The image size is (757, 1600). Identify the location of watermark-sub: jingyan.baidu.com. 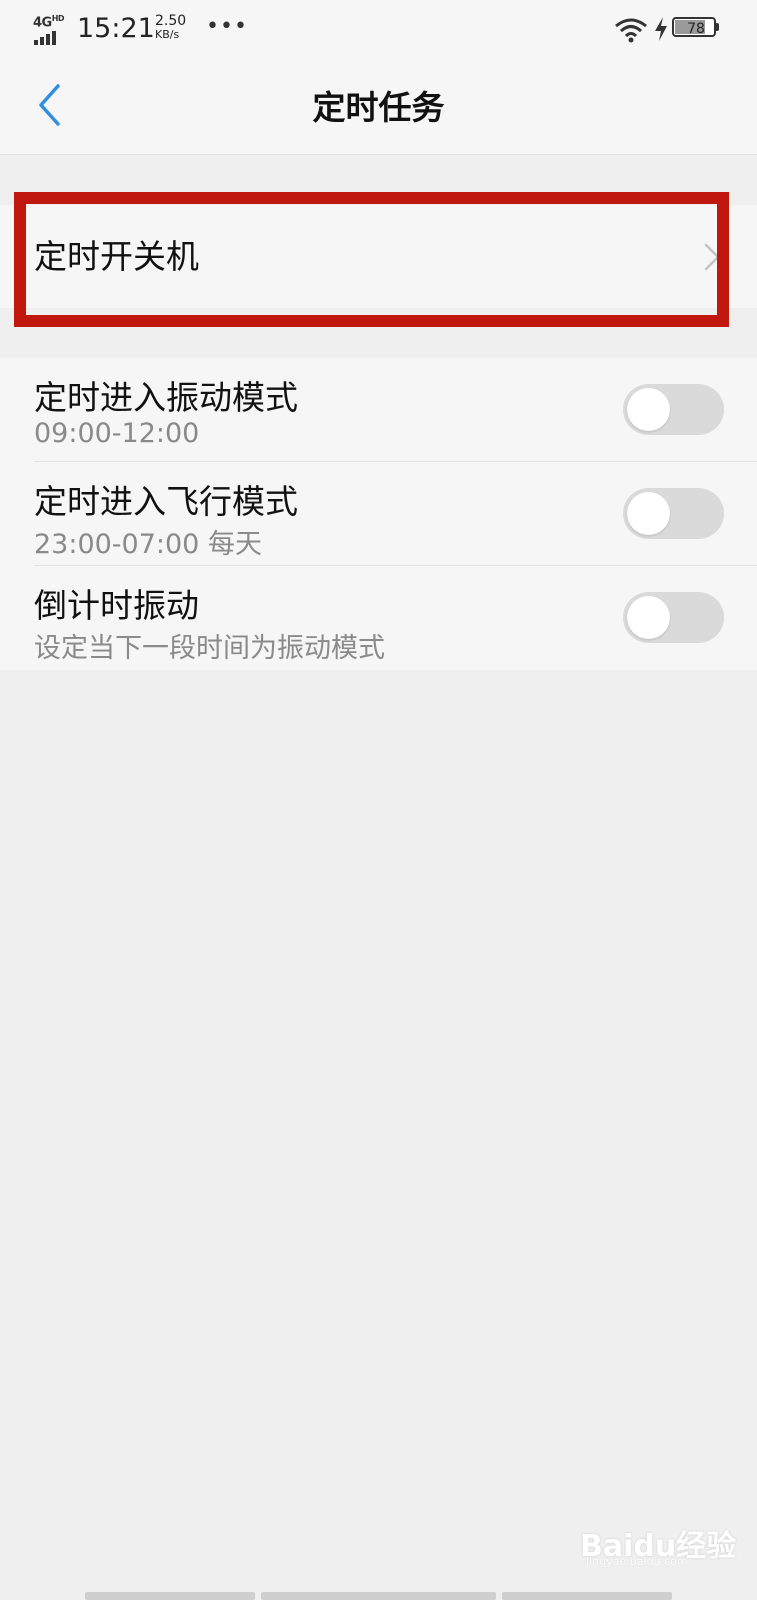
(637, 1561).